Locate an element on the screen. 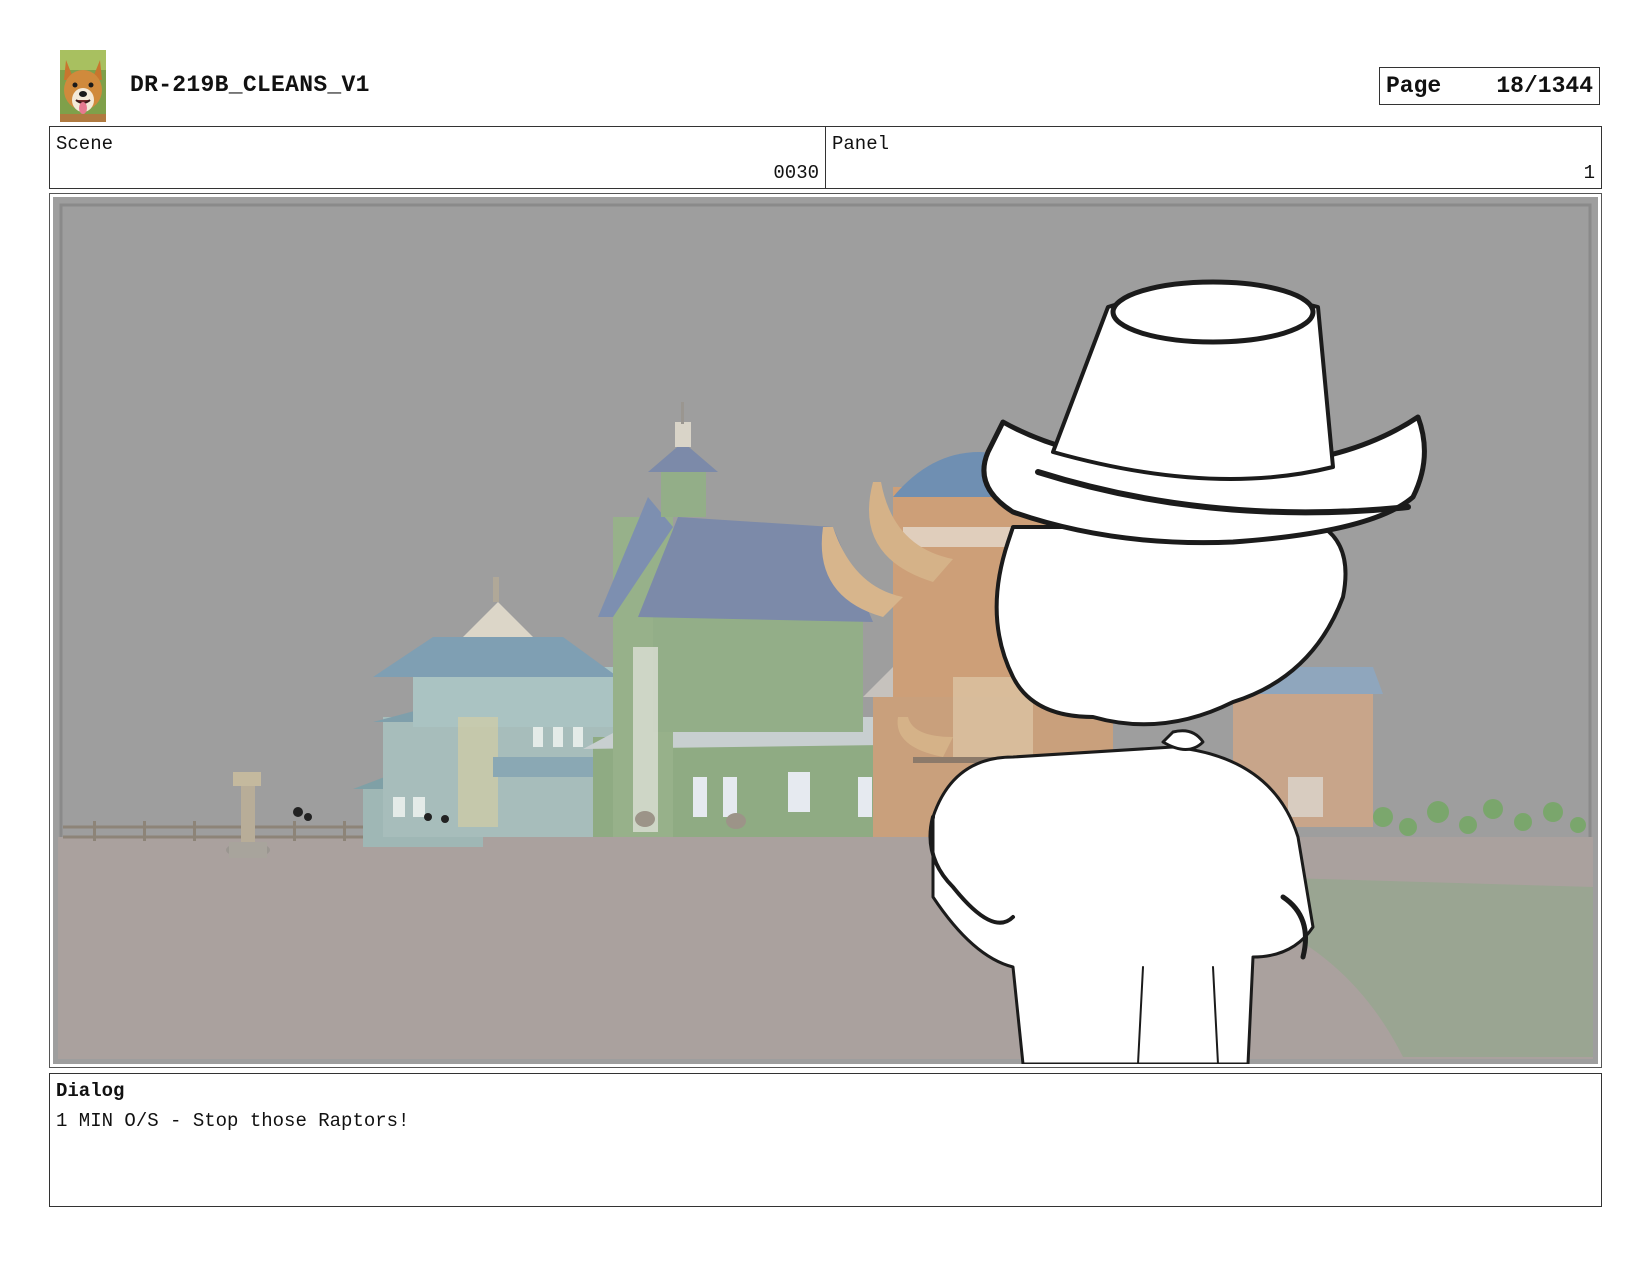 This screenshot has width=1648, height=1276. dialog-label: Dialog is located at coordinates (90, 1091).